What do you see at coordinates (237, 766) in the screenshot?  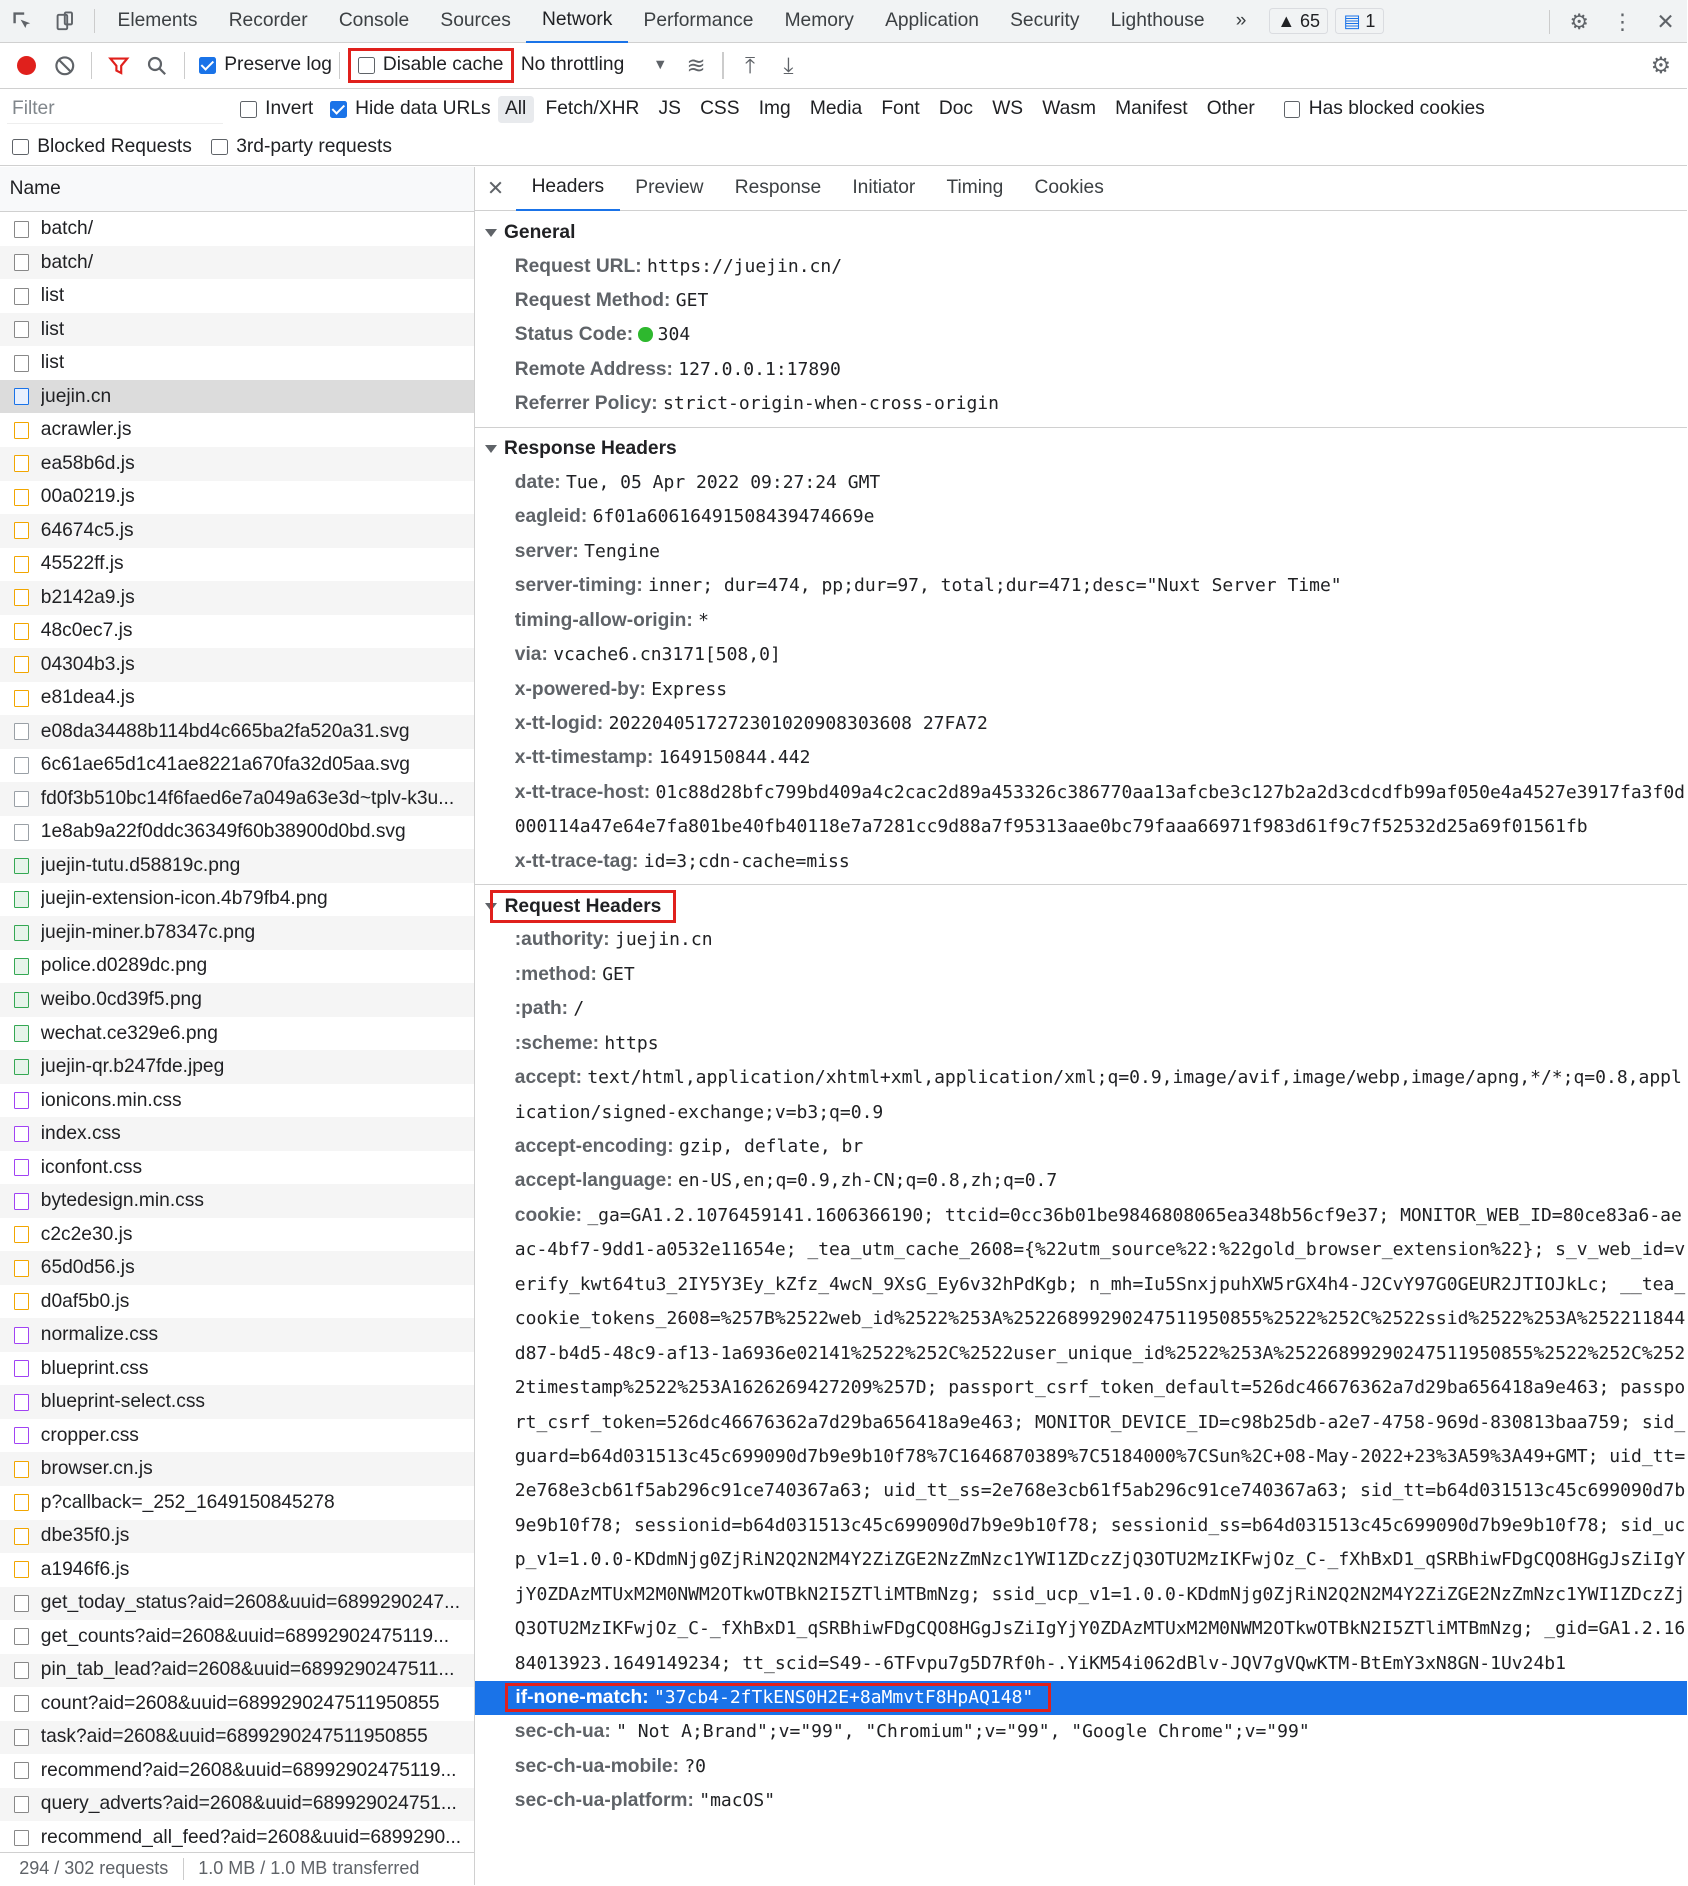 I see `request-row: 6c61ae65d1c41ae8221a670fa32d05aa.svg` at bounding box center [237, 766].